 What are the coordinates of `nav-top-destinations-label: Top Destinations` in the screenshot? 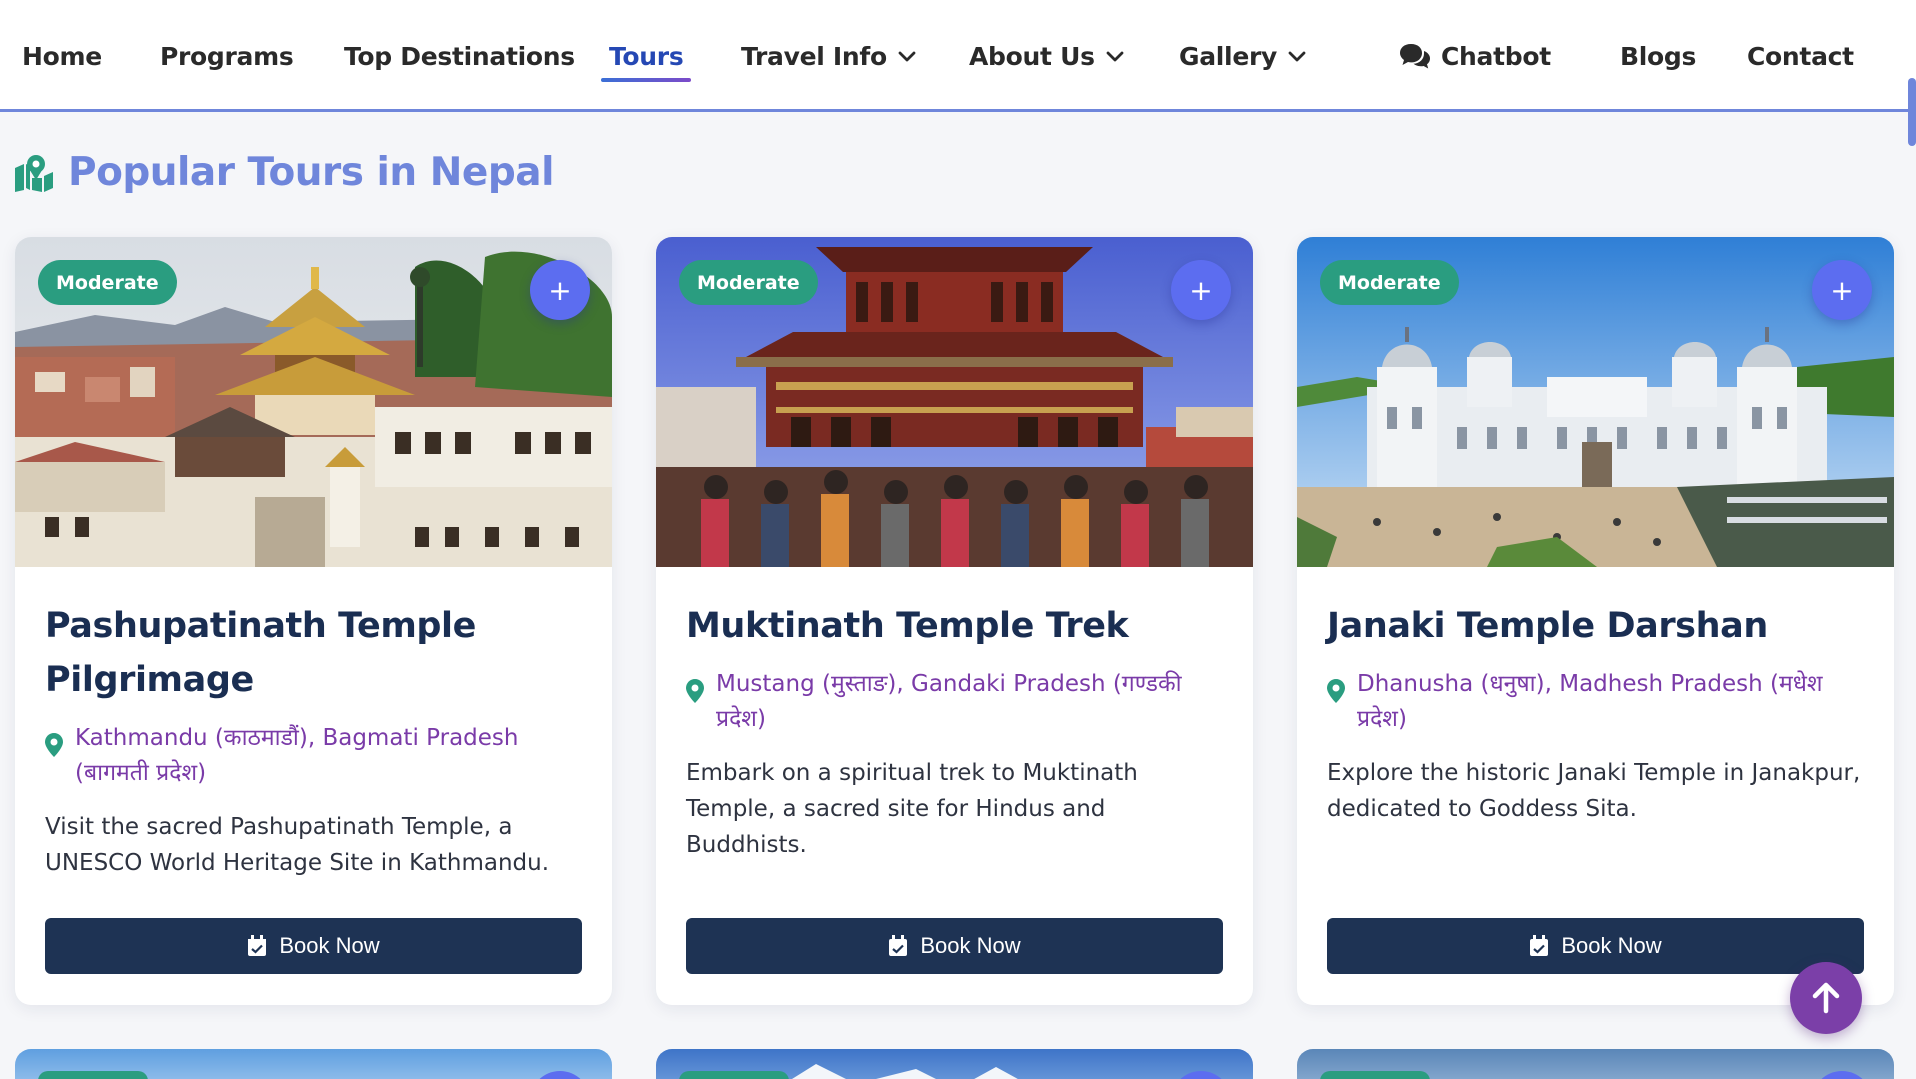 It's located at (459, 56).